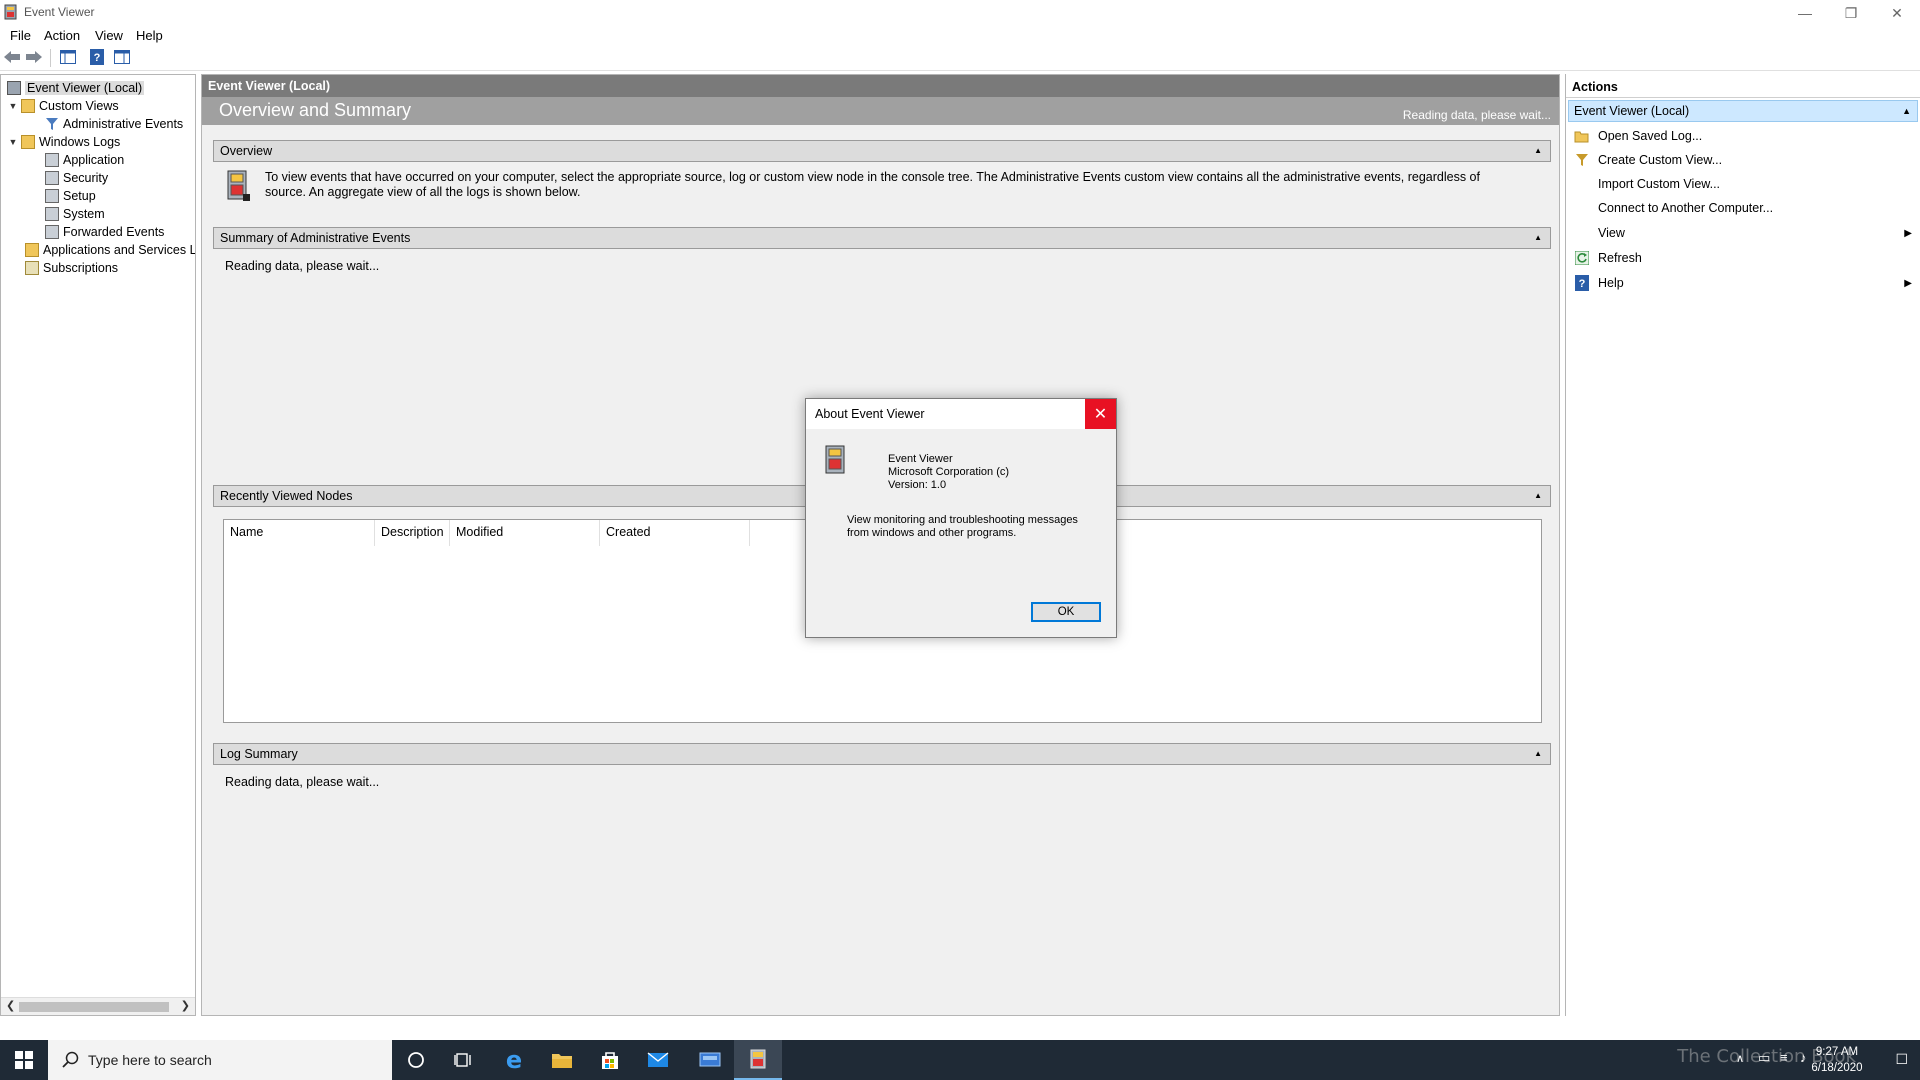  Describe the element at coordinates (109, 35) in the screenshot. I see `menu-view: View` at that location.